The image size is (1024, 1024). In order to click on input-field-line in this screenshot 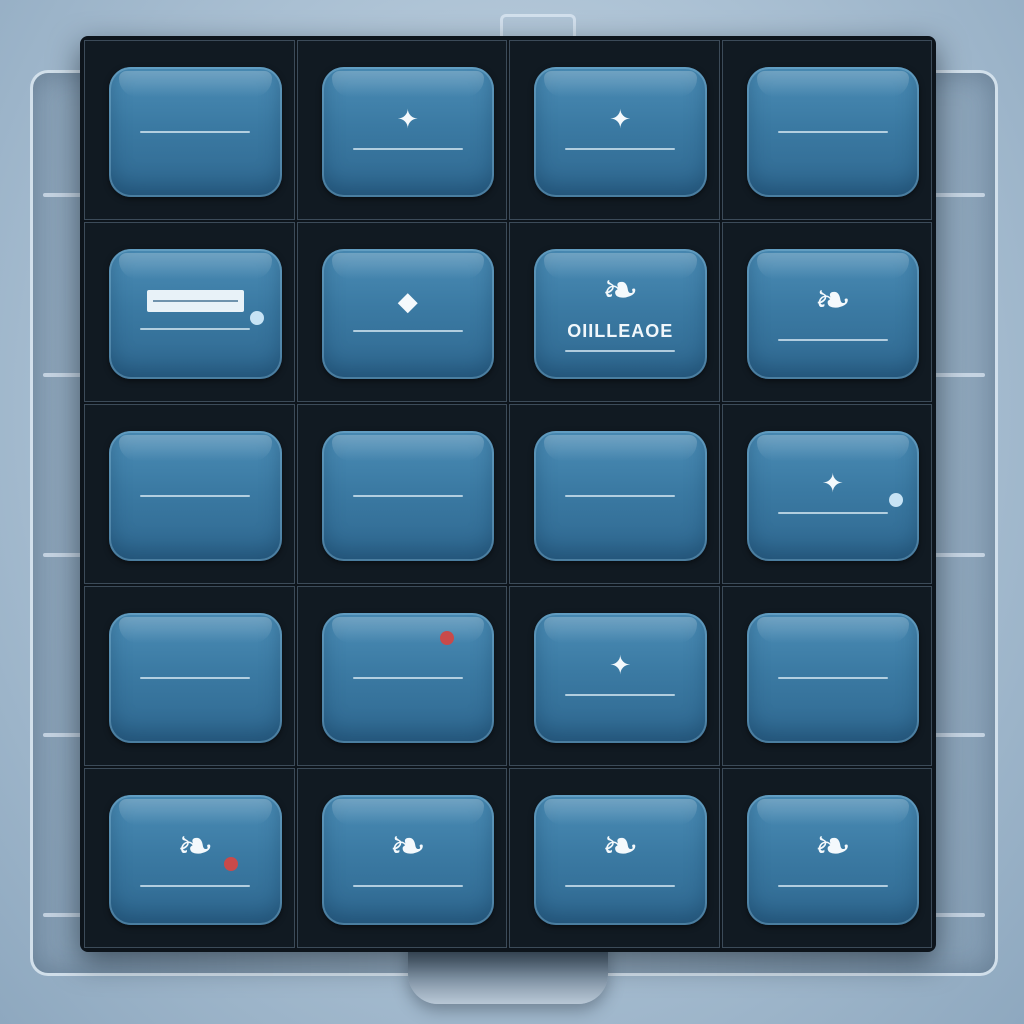, I will do `click(195, 301)`.